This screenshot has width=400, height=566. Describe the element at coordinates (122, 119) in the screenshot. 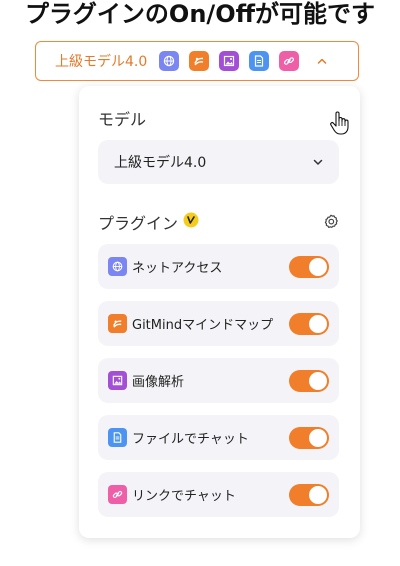

I see `model-section-label: モデル` at that location.